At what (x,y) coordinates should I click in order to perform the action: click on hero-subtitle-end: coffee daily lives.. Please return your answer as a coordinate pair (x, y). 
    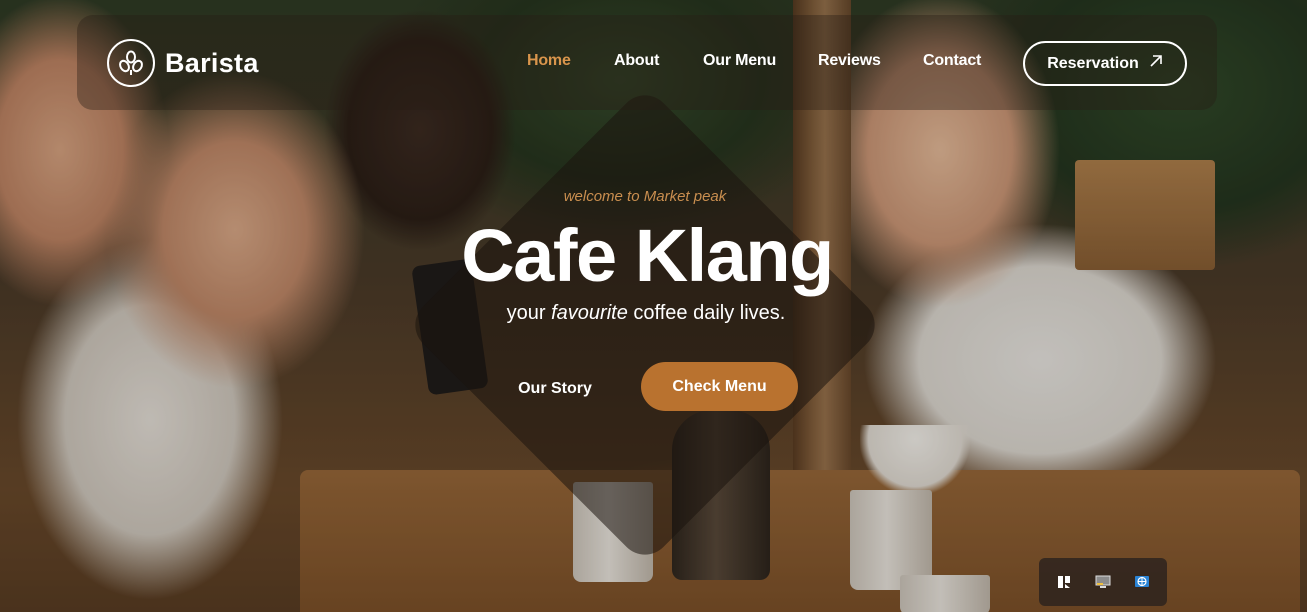
    Looking at the image, I should click on (706, 313).